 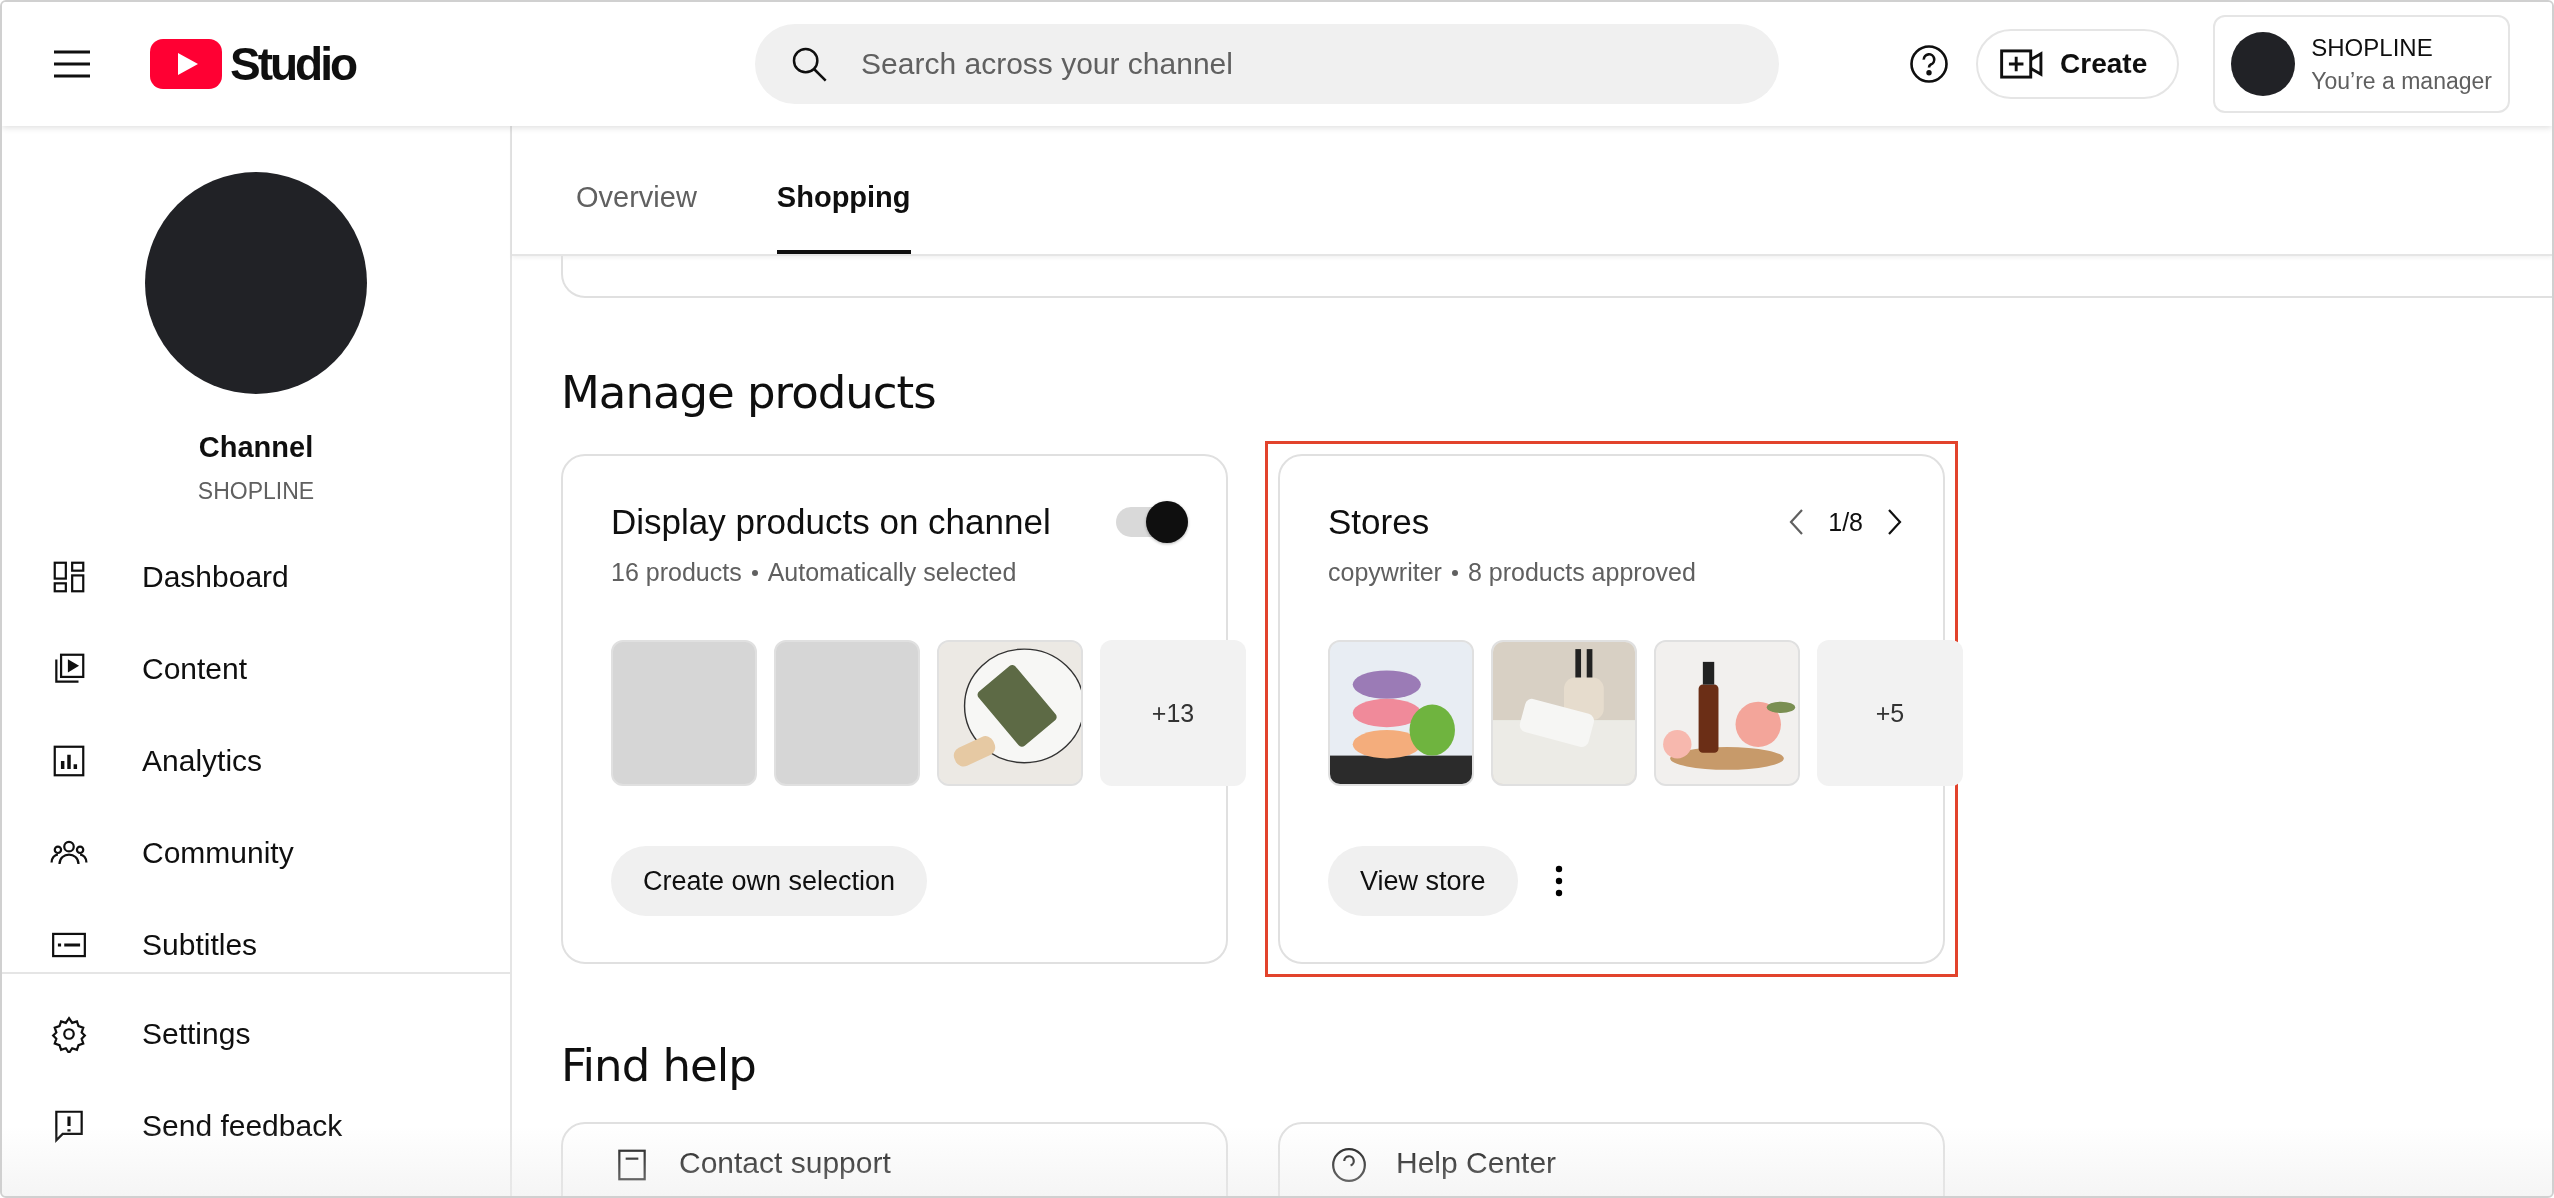 I want to click on account-name: SHOPLINE, so click(x=2372, y=47).